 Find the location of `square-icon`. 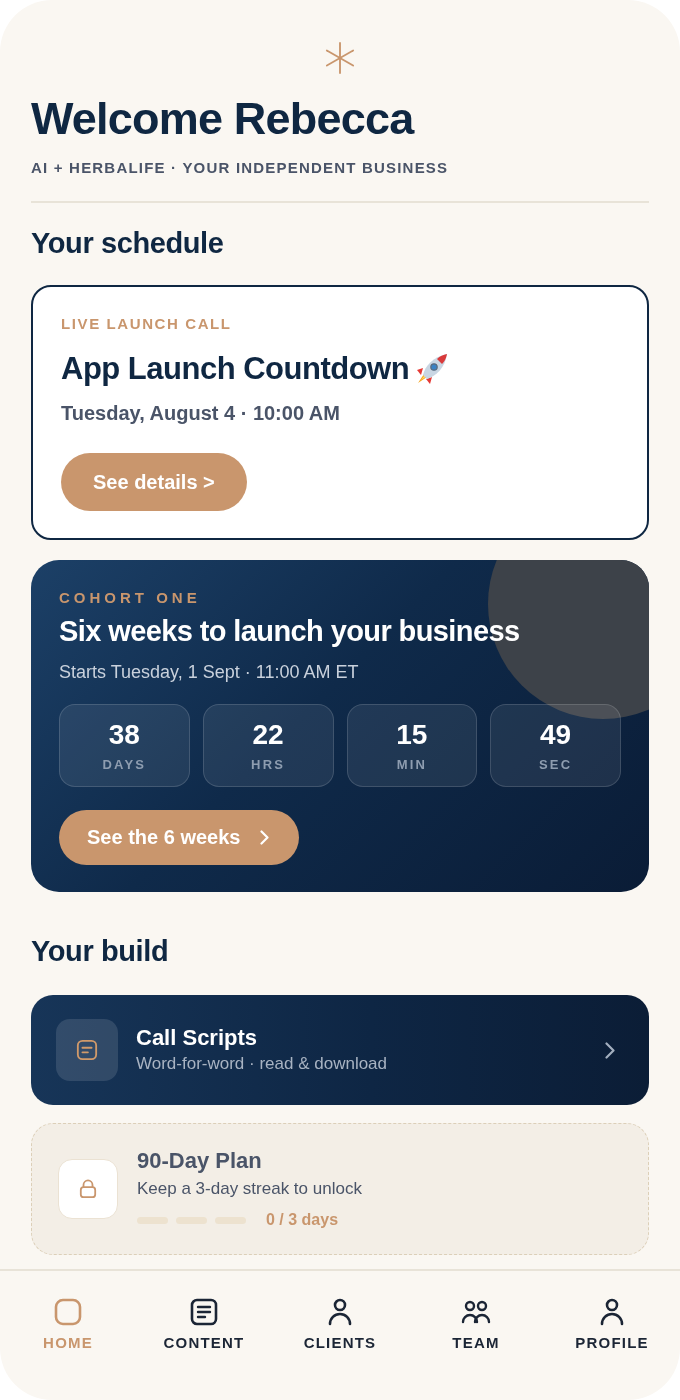

square-icon is located at coordinates (68, 1312).